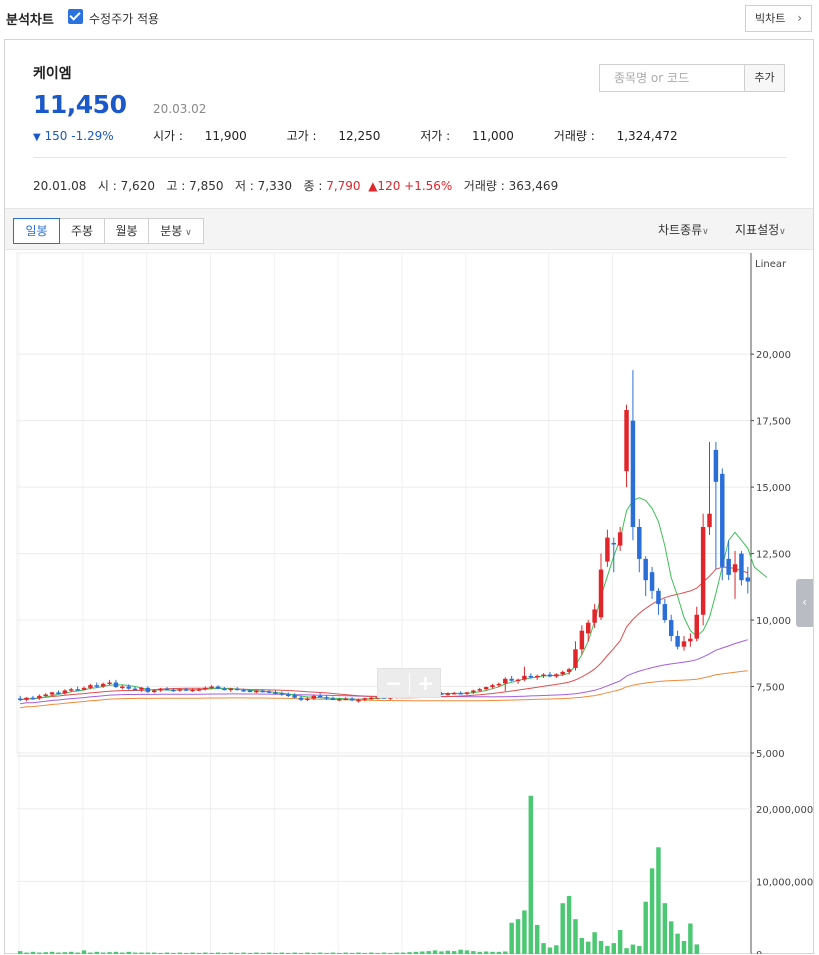  What do you see at coordinates (206, 186) in the screenshot?
I see `hover-high: 7,850` at bounding box center [206, 186].